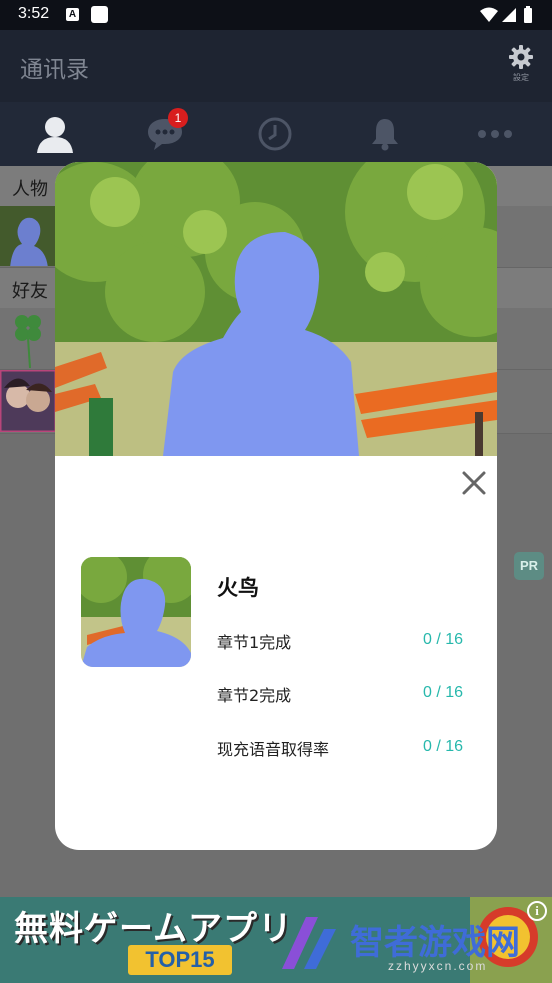 The height and width of the screenshot is (983, 552). What do you see at coordinates (180, 960) in the screenshot?
I see `ad-top15-badge: TOP15` at bounding box center [180, 960].